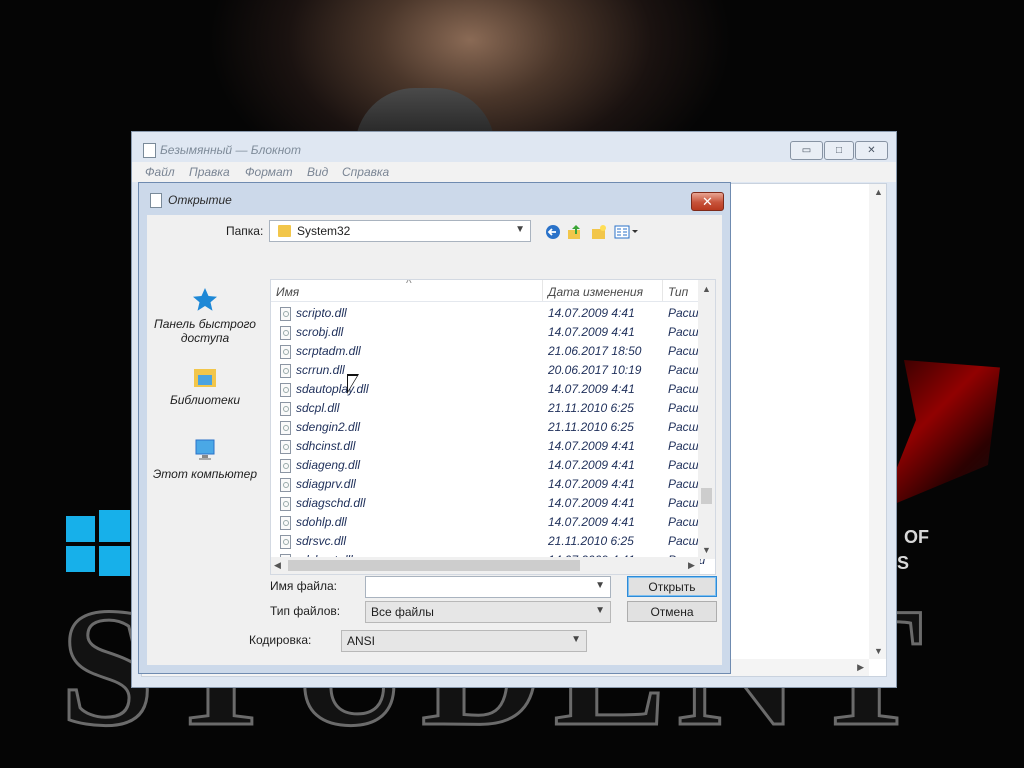  I want to click on folder-select: System32 ▼, so click(400, 231).